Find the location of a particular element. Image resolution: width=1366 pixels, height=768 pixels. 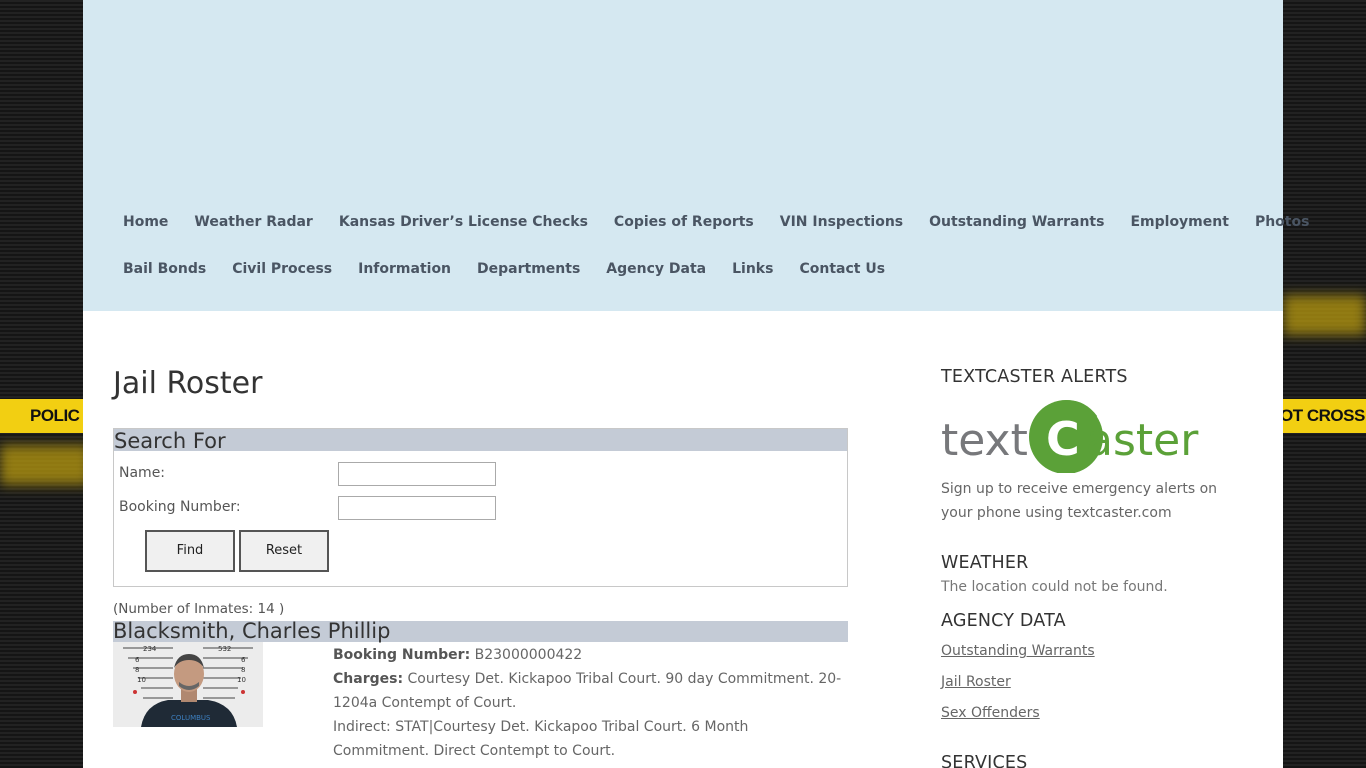

svg-text: 532 is located at coordinates (224, 649).